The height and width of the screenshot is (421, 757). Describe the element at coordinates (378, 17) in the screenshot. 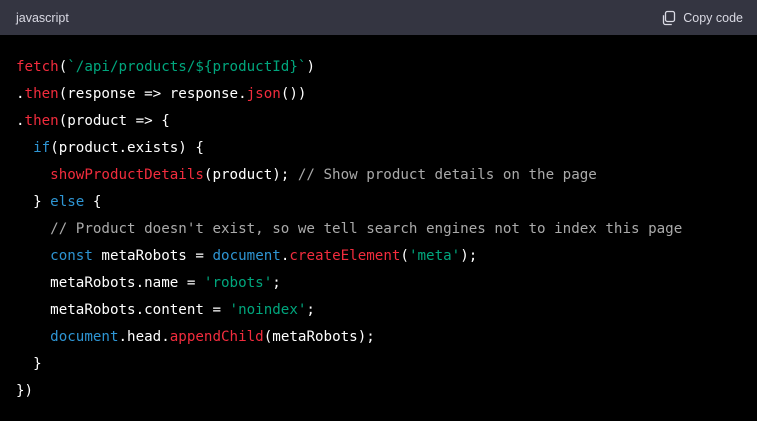

I see `code-block-header: javascript Copy code` at that location.